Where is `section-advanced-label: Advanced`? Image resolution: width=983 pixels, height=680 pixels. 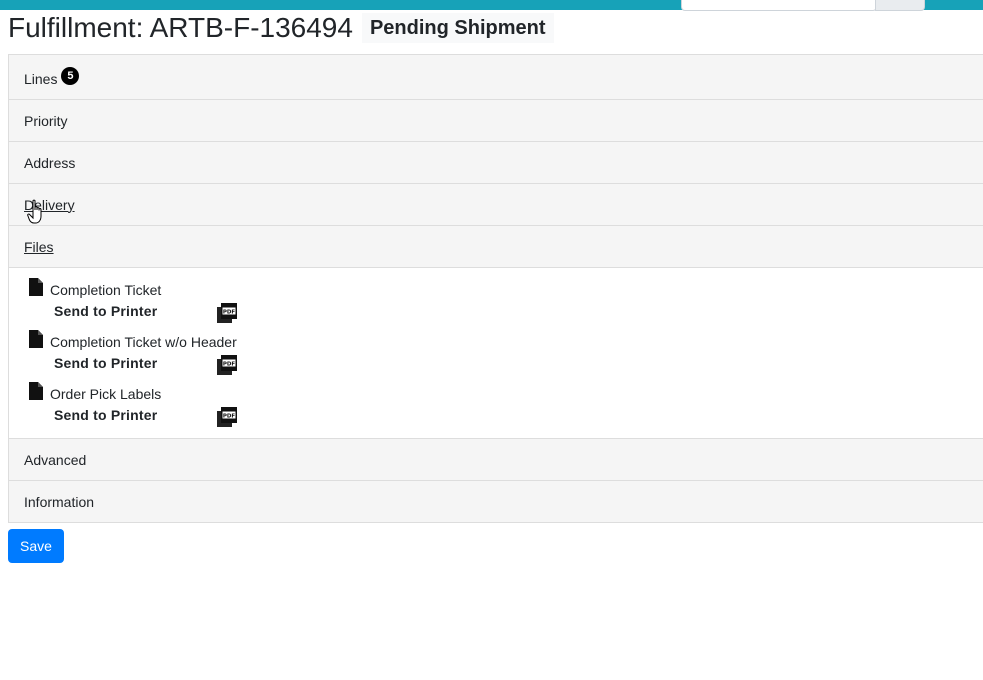 section-advanced-label: Advanced is located at coordinates (55, 459).